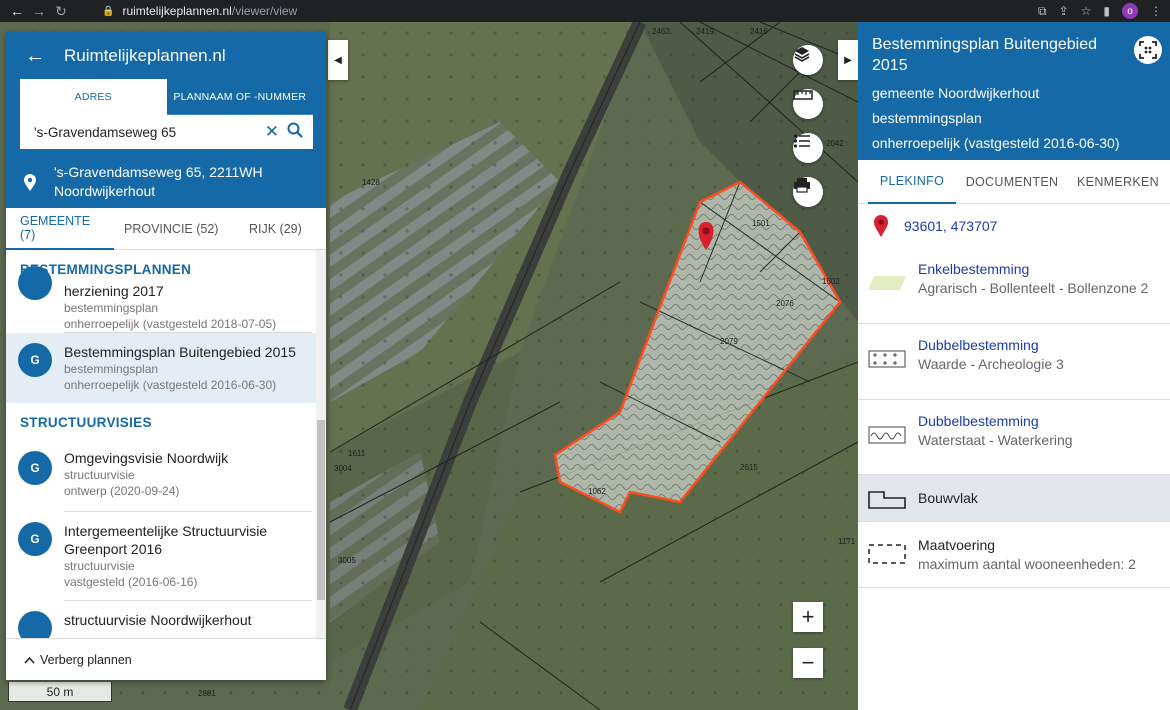  What do you see at coordinates (1042, 11) in the screenshot?
I see `translate-icon: ⧉` at bounding box center [1042, 11].